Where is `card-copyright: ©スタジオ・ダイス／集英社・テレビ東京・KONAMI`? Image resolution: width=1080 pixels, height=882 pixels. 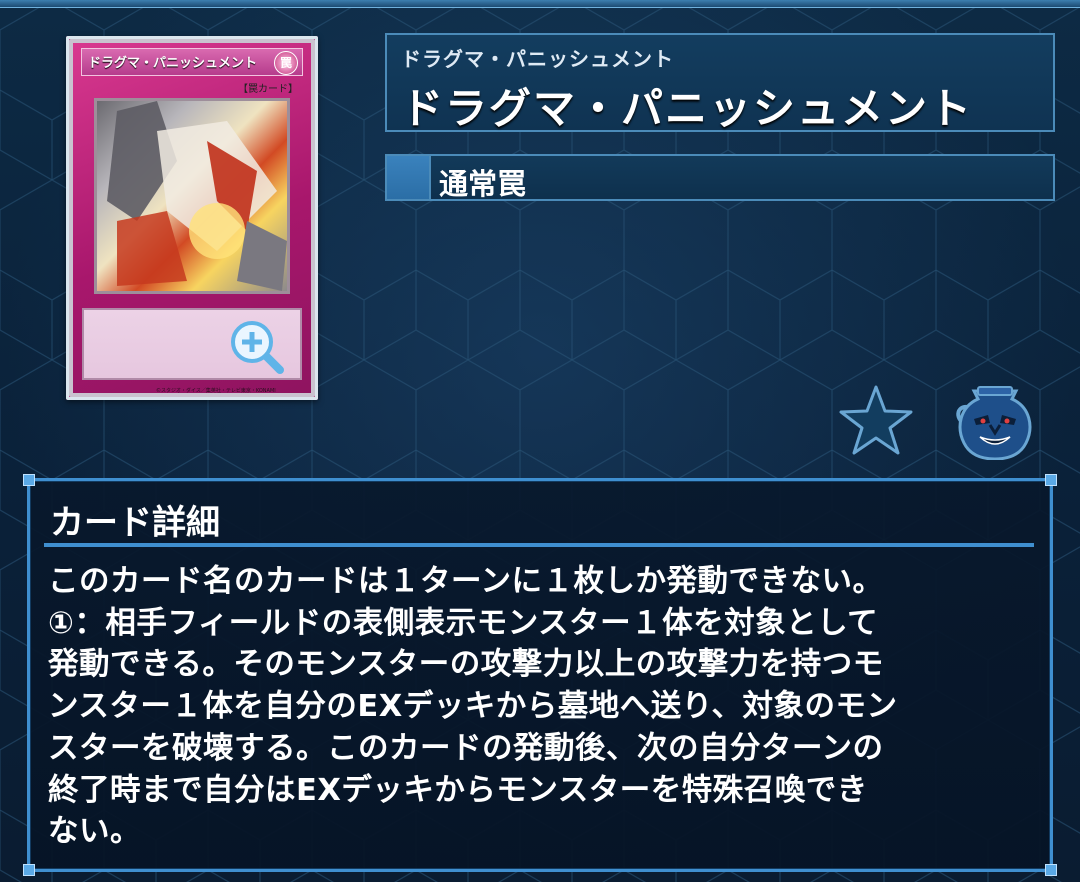
card-copyright: ©スタジオ・ダイス／集英社・テレビ東京・KONAMI is located at coordinates (216, 391).